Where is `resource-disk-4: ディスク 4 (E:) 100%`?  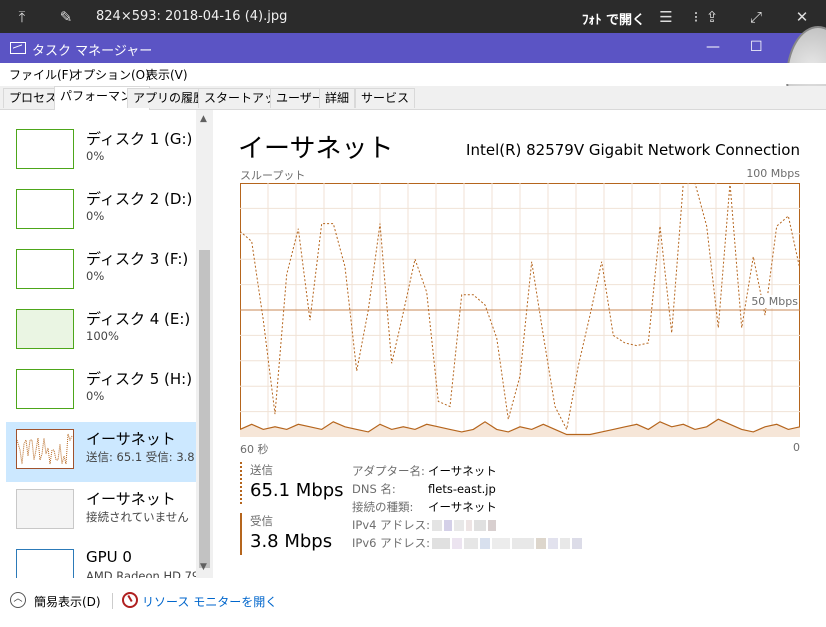
resource-disk-4: ディスク 4 (E:) 100% is located at coordinates (101, 332).